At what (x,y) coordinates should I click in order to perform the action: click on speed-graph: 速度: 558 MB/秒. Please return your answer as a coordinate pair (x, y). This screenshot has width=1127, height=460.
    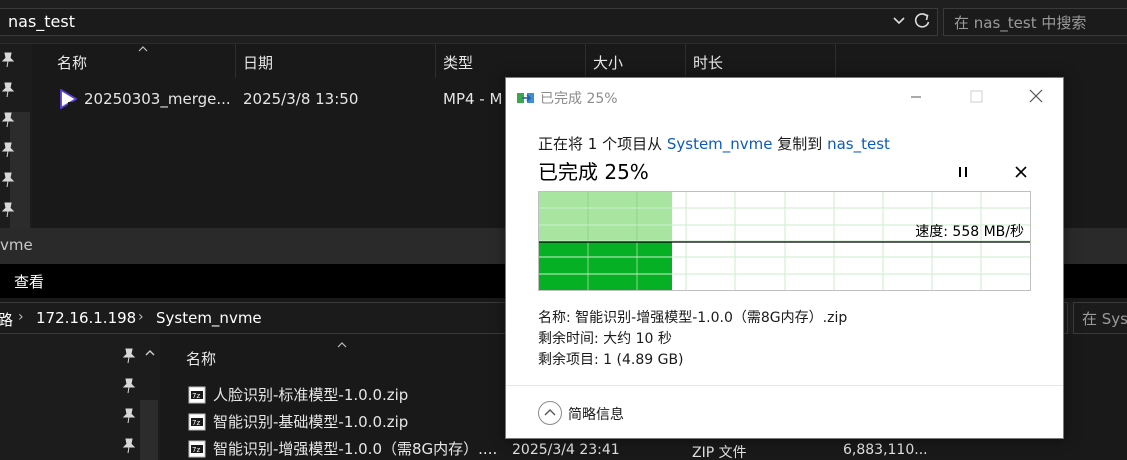
    Looking at the image, I should click on (784, 241).